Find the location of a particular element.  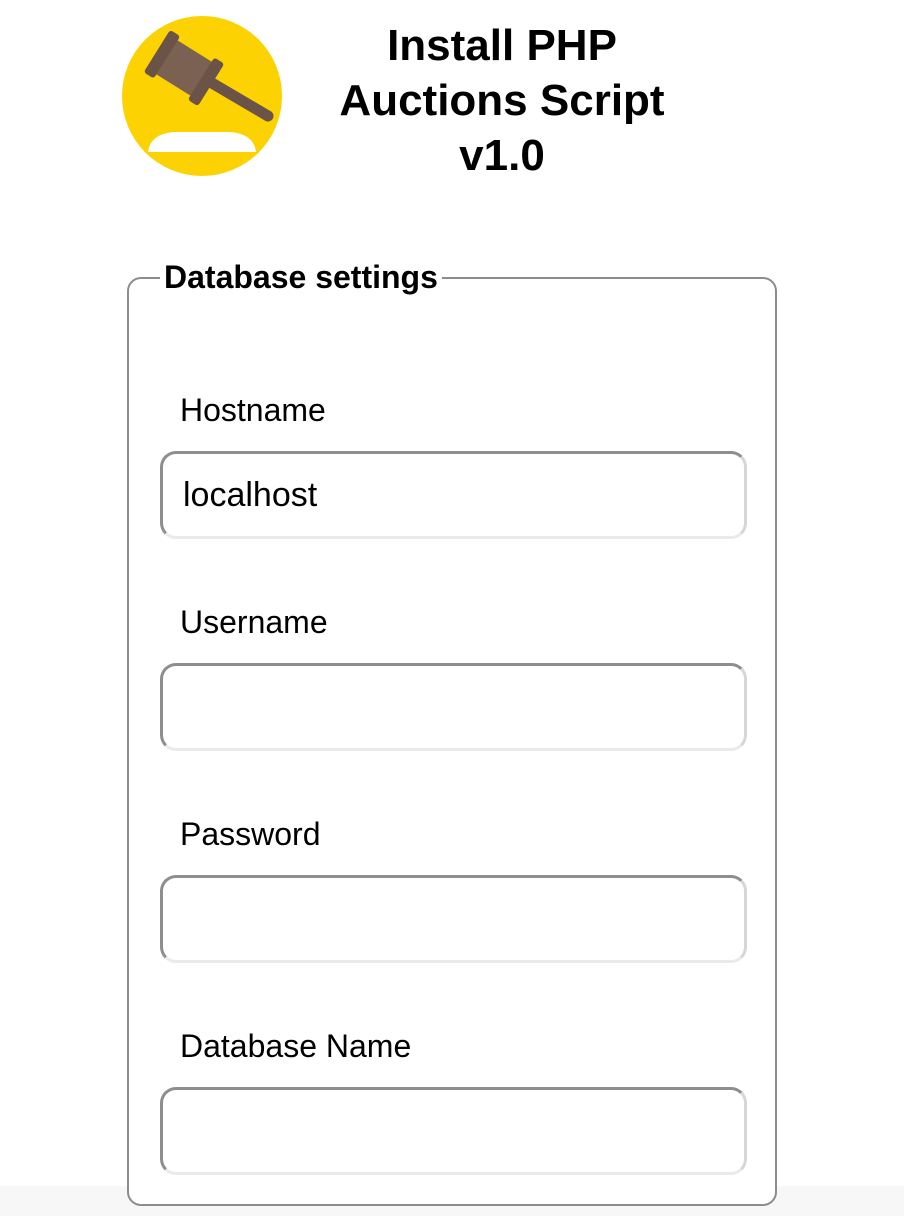

title-line-3: v1.0 is located at coordinates (502, 155).